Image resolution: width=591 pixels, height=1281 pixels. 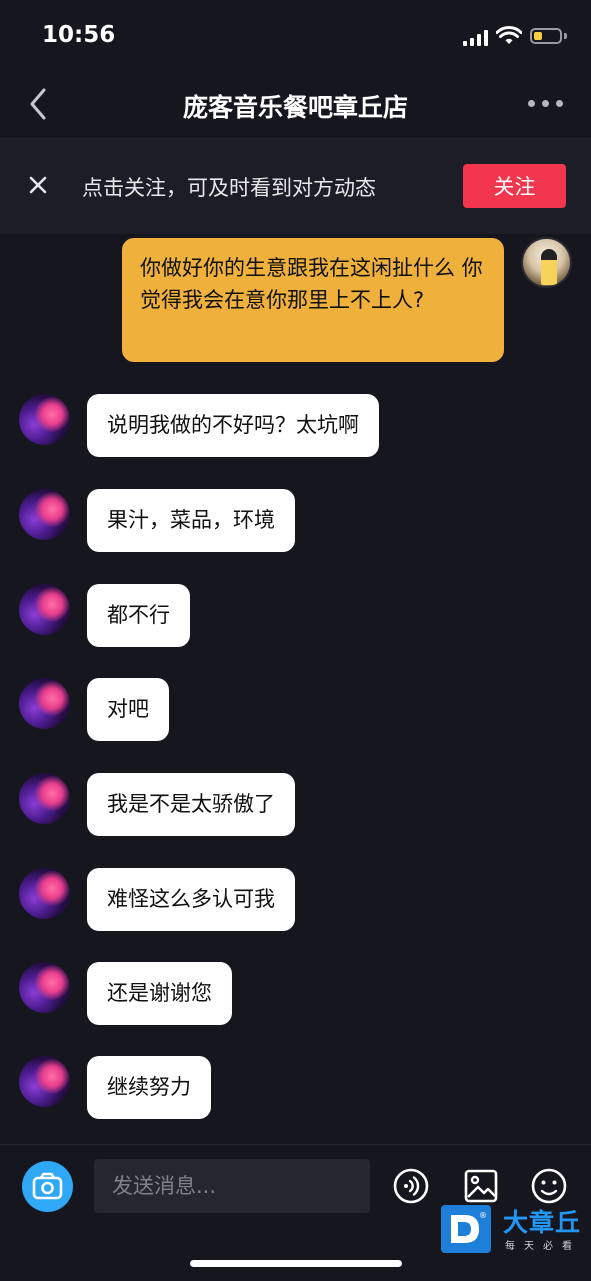 What do you see at coordinates (191, 899) in the screenshot?
I see `incoming-bubble: 难怪这么多认可我` at bounding box center [191, 899].